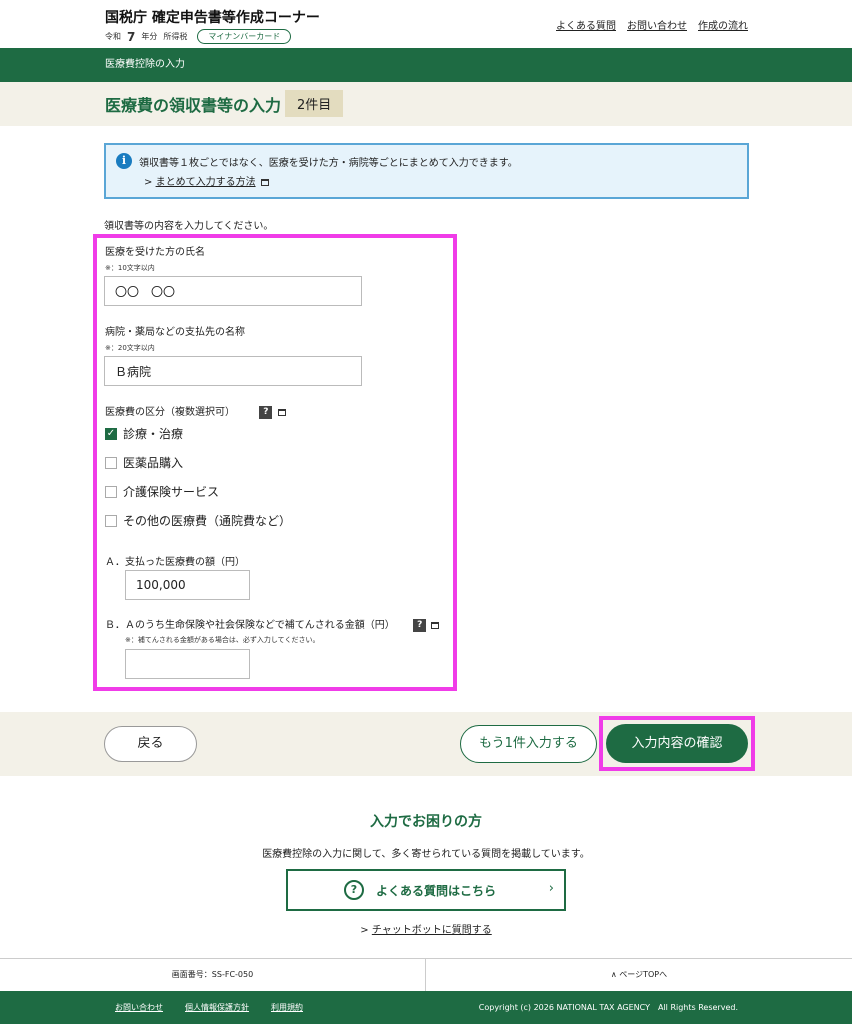 This screenshot has height=1024, width=852. I want to click on patient-name-note: ※：10文字以内, so click(130, 268).